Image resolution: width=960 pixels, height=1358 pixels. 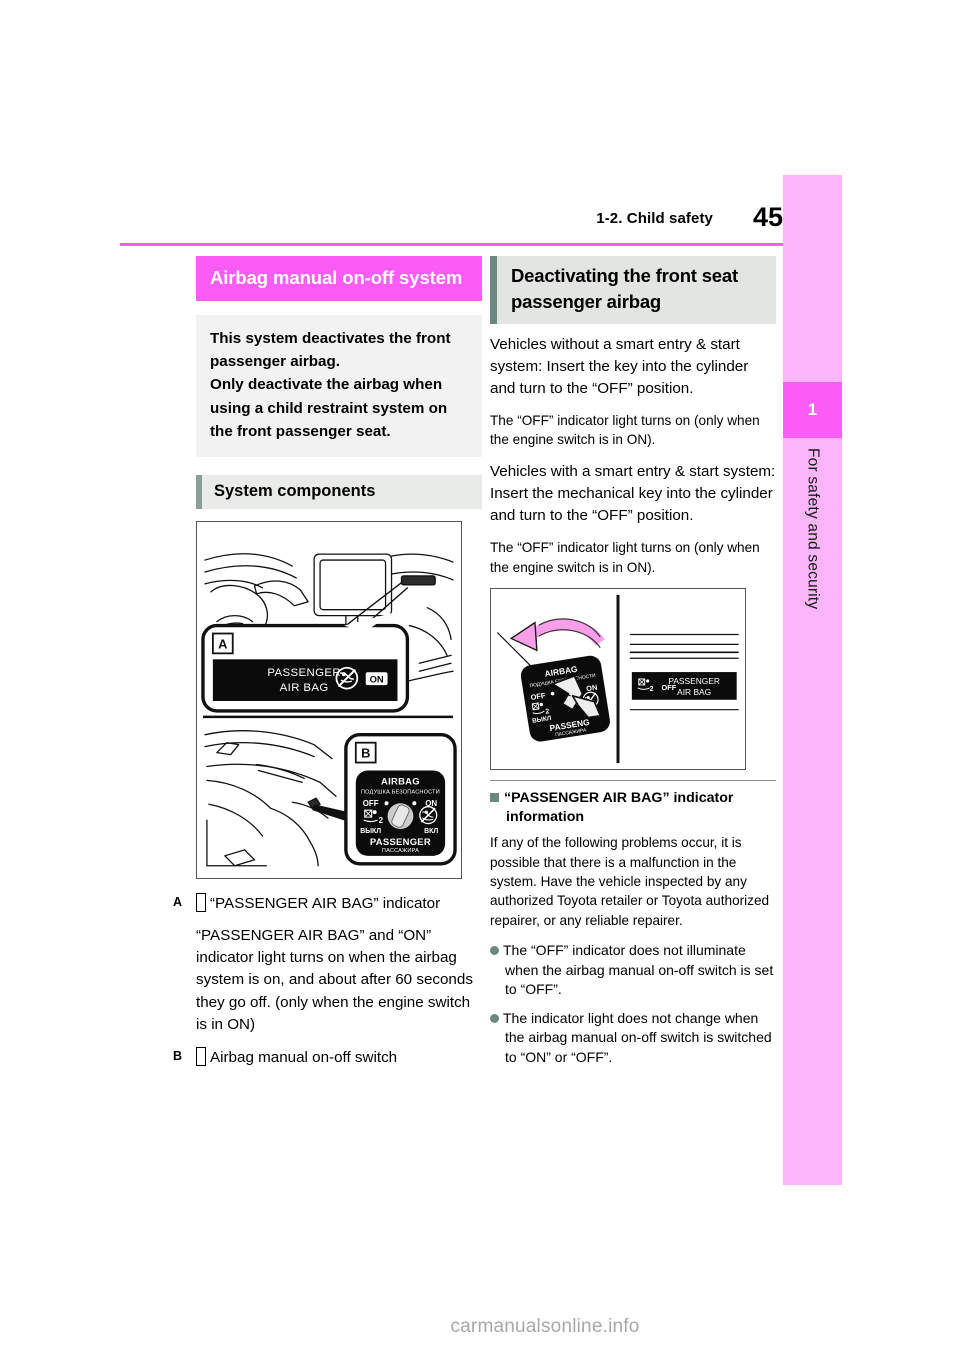 I want to click on switch-on-label-right: ON, so click(x=592, y=687).